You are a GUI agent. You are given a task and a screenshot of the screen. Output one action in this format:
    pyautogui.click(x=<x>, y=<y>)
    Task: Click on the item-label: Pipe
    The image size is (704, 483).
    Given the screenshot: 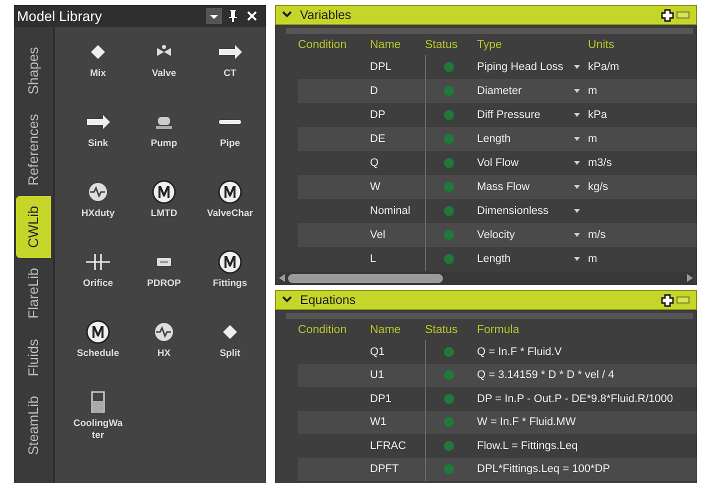 What is the action you would take?
    pyautogui.click(x=230, y=144)
    